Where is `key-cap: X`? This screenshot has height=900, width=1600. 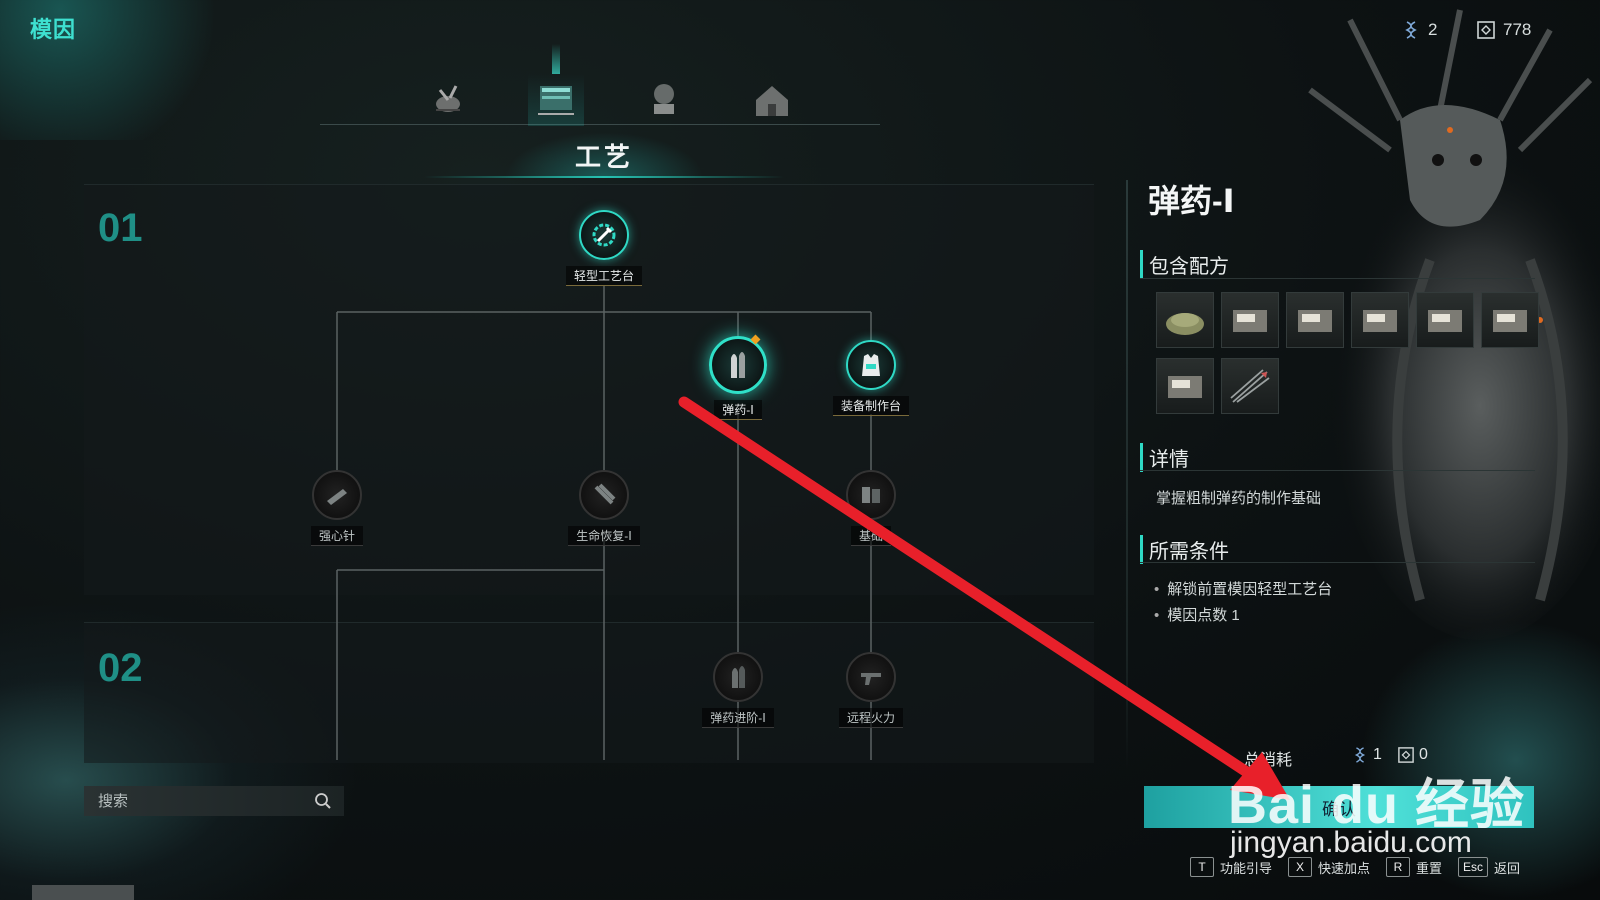
key-cap: X is located at coordinates (1300, 867).